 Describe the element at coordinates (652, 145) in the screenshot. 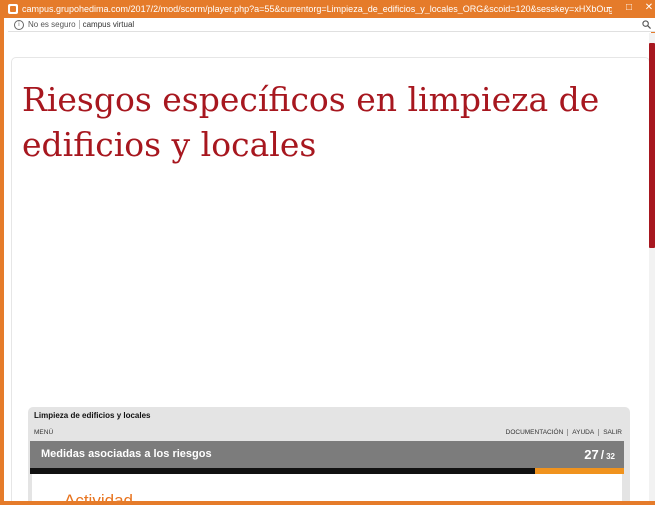

I see `scrollbar-thumb` at that location.